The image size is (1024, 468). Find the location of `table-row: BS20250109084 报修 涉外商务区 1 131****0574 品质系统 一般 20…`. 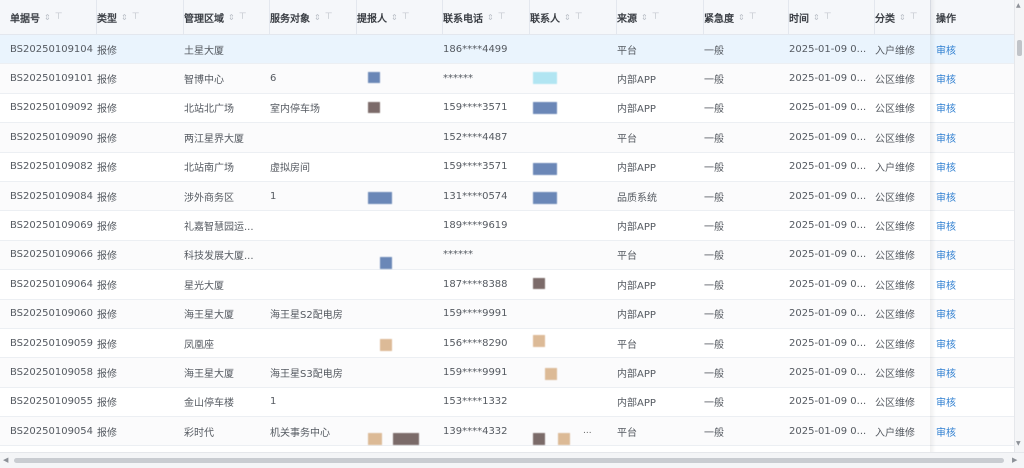

table-row: BS20250109084 报修 涉外商务区 1 131****0574 品质系统 一般 20… is located at coordinates (507, 196).